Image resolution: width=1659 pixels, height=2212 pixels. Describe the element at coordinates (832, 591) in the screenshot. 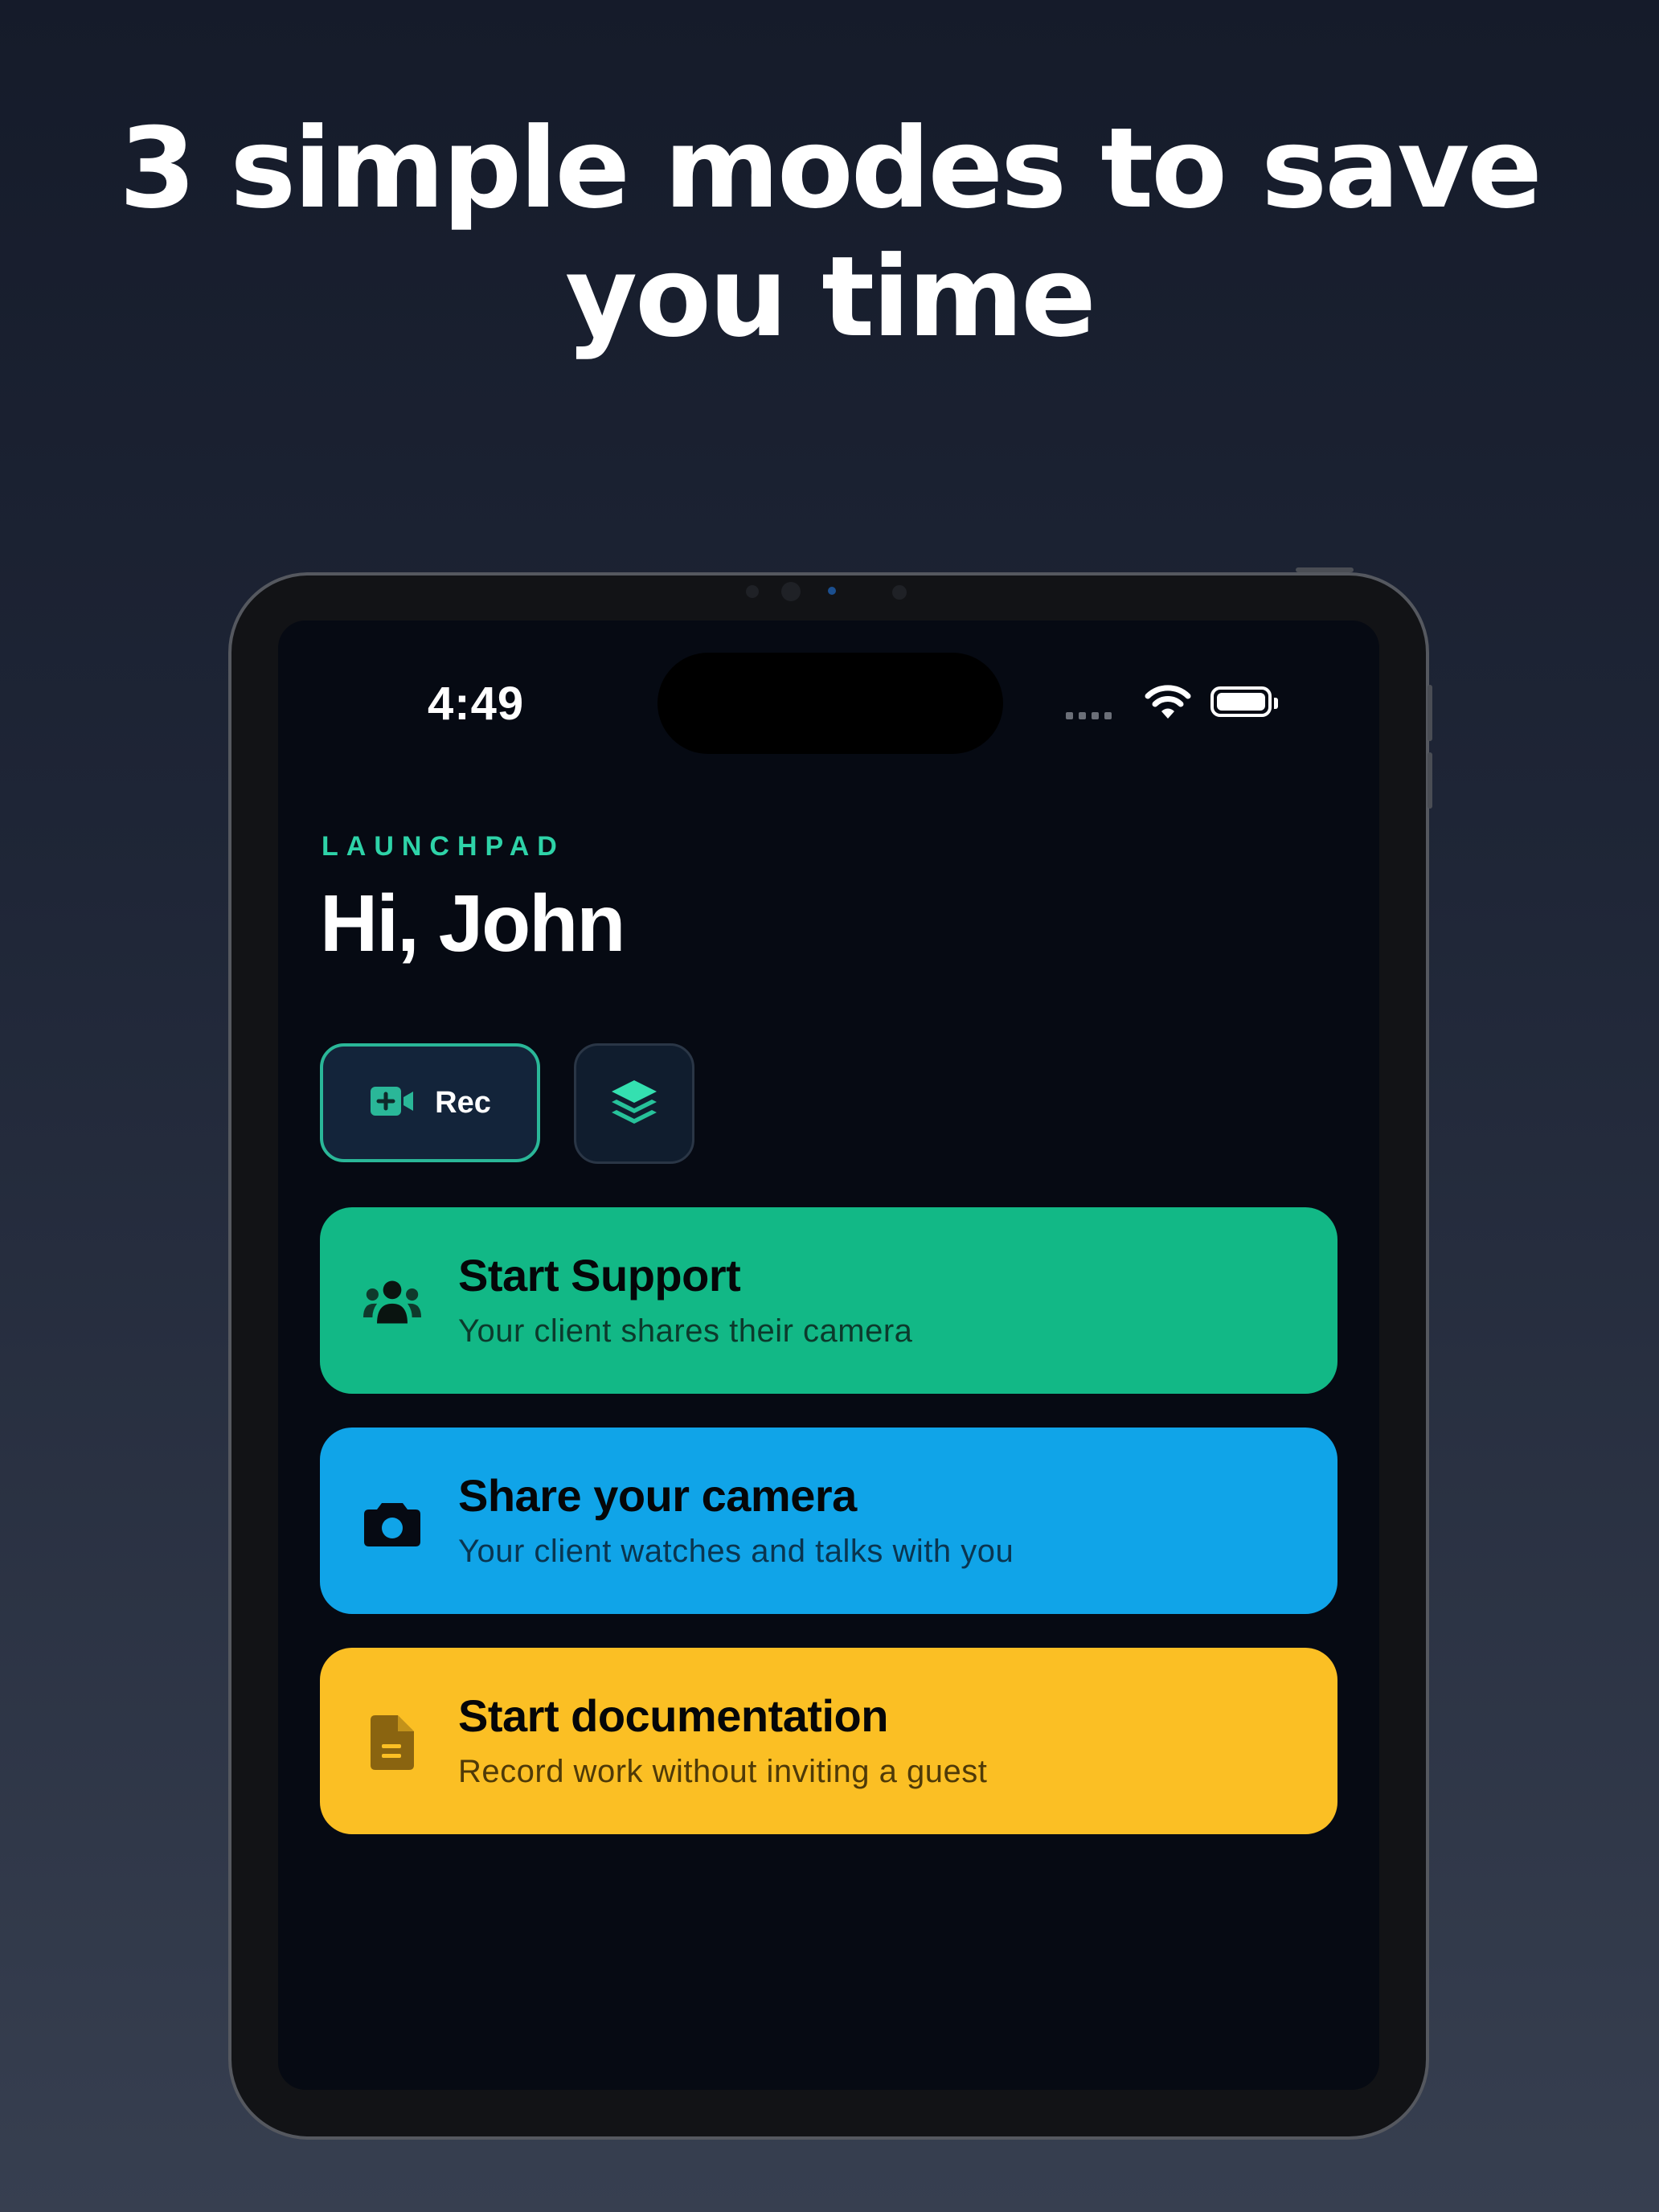

I see `camera-indicator` at that location.